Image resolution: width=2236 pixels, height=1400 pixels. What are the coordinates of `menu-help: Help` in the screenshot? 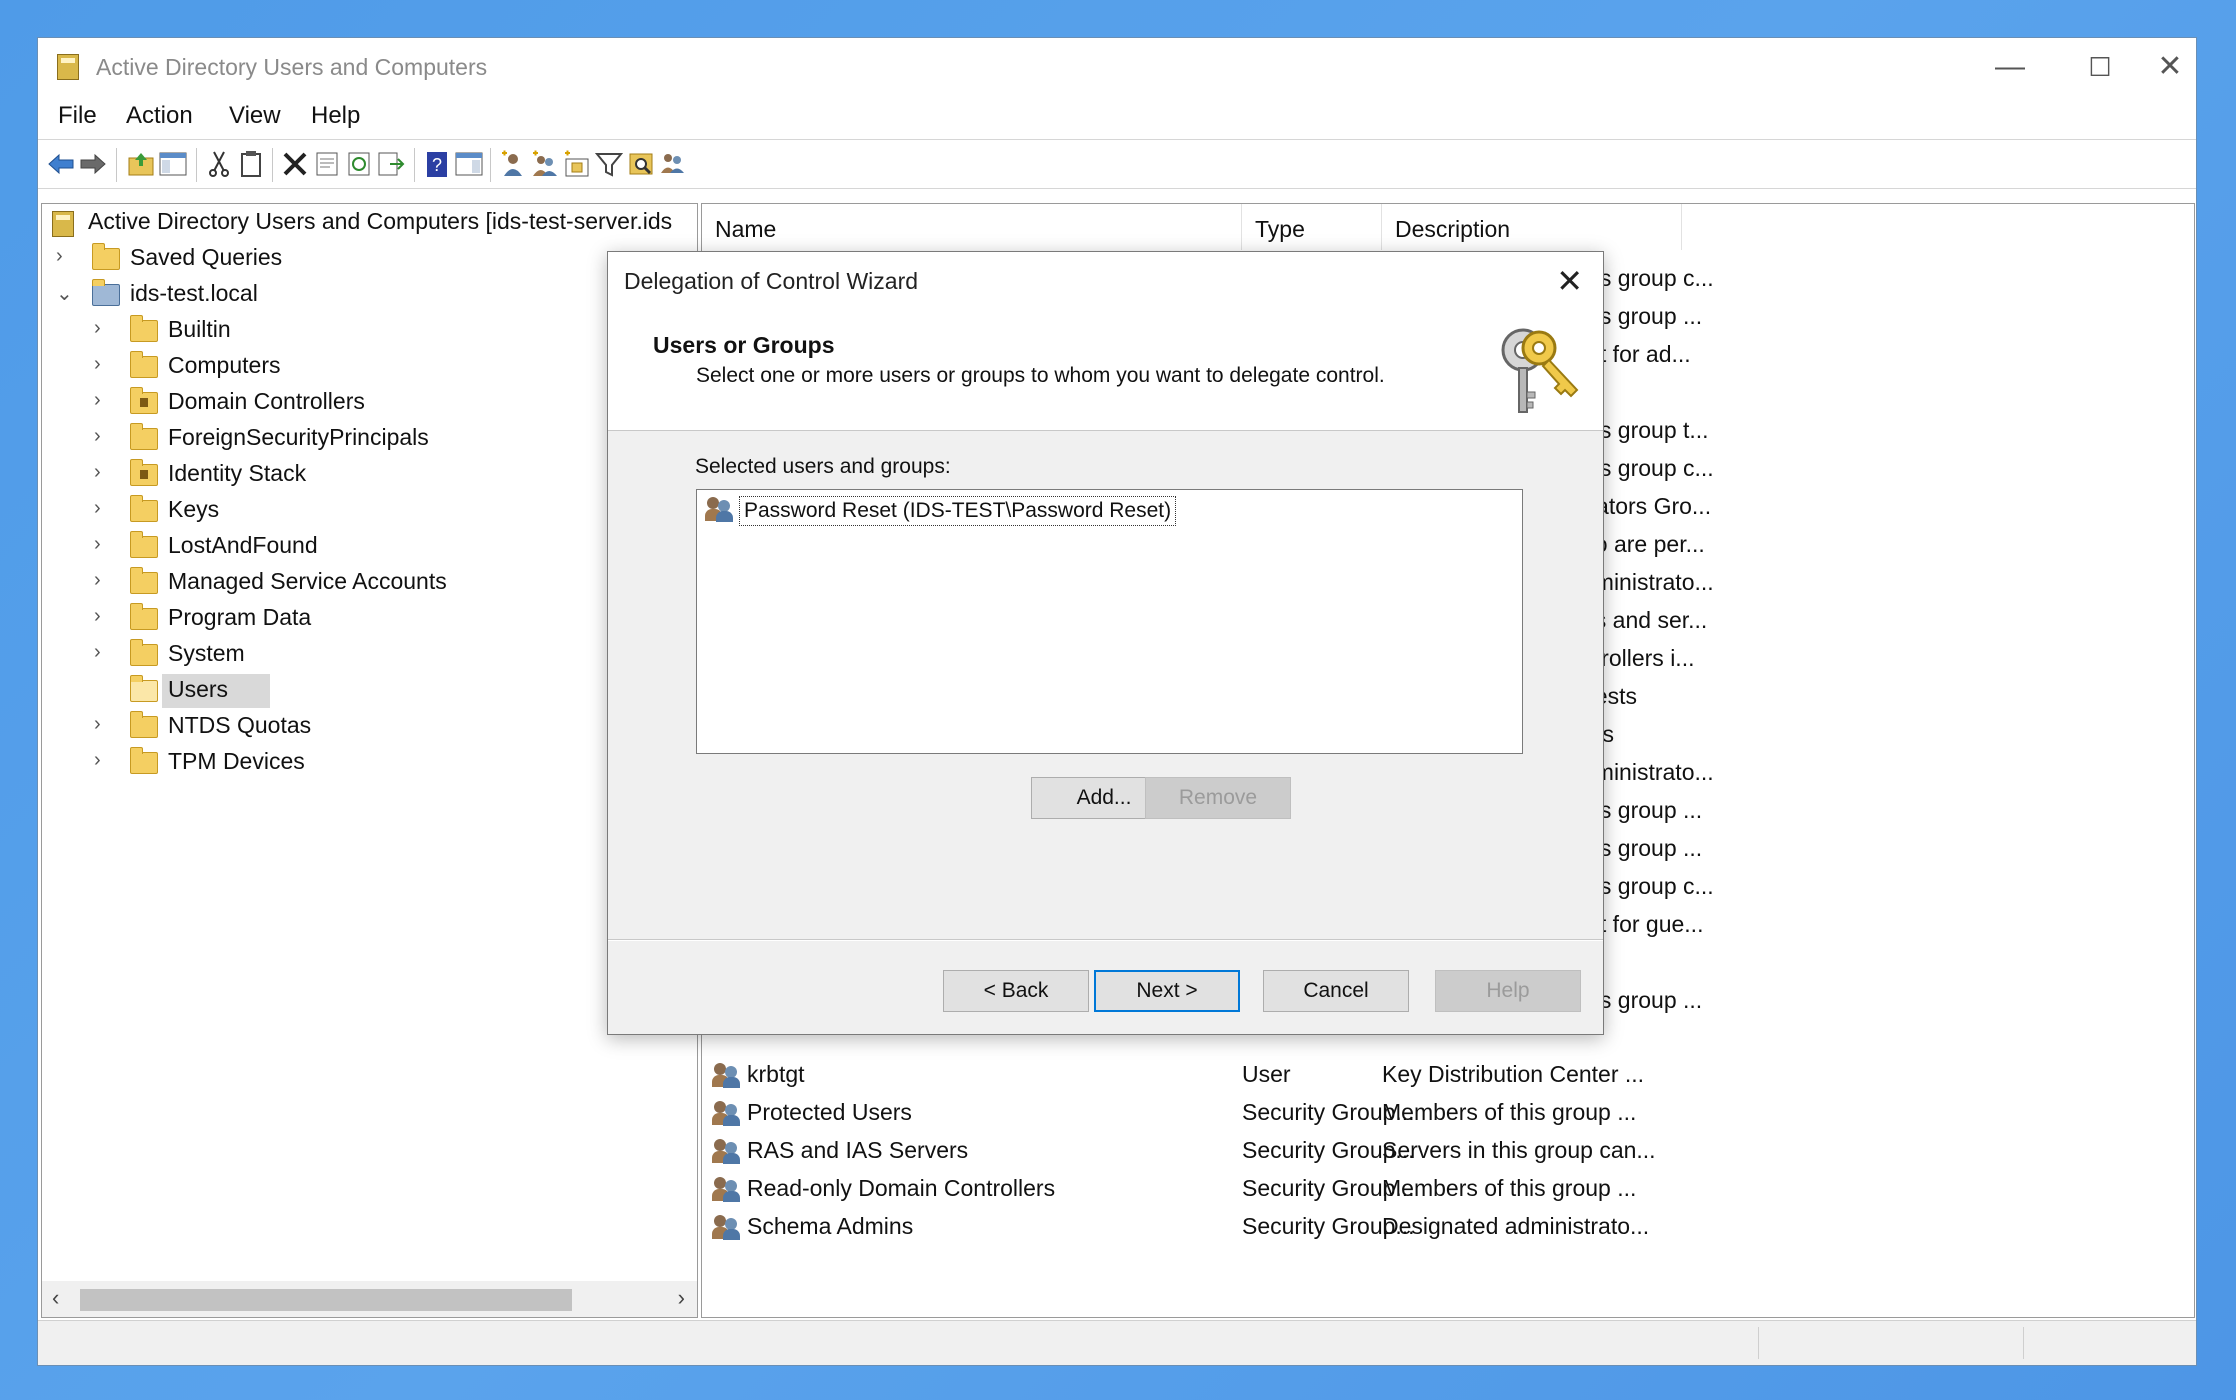 It's located at (335, 116).